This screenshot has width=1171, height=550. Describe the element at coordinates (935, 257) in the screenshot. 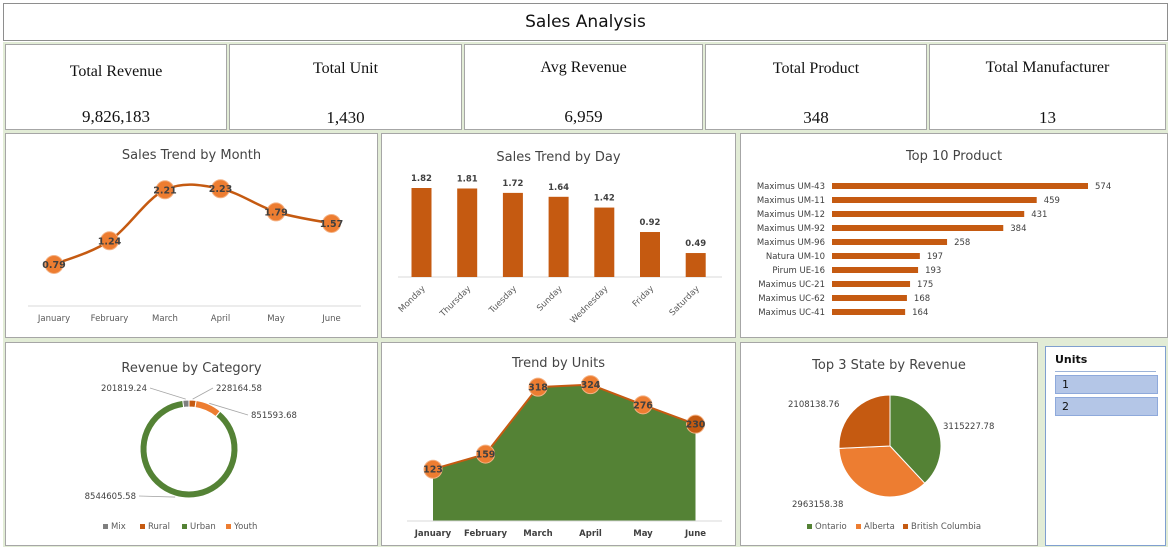

I see `data-label: 197` at that location.